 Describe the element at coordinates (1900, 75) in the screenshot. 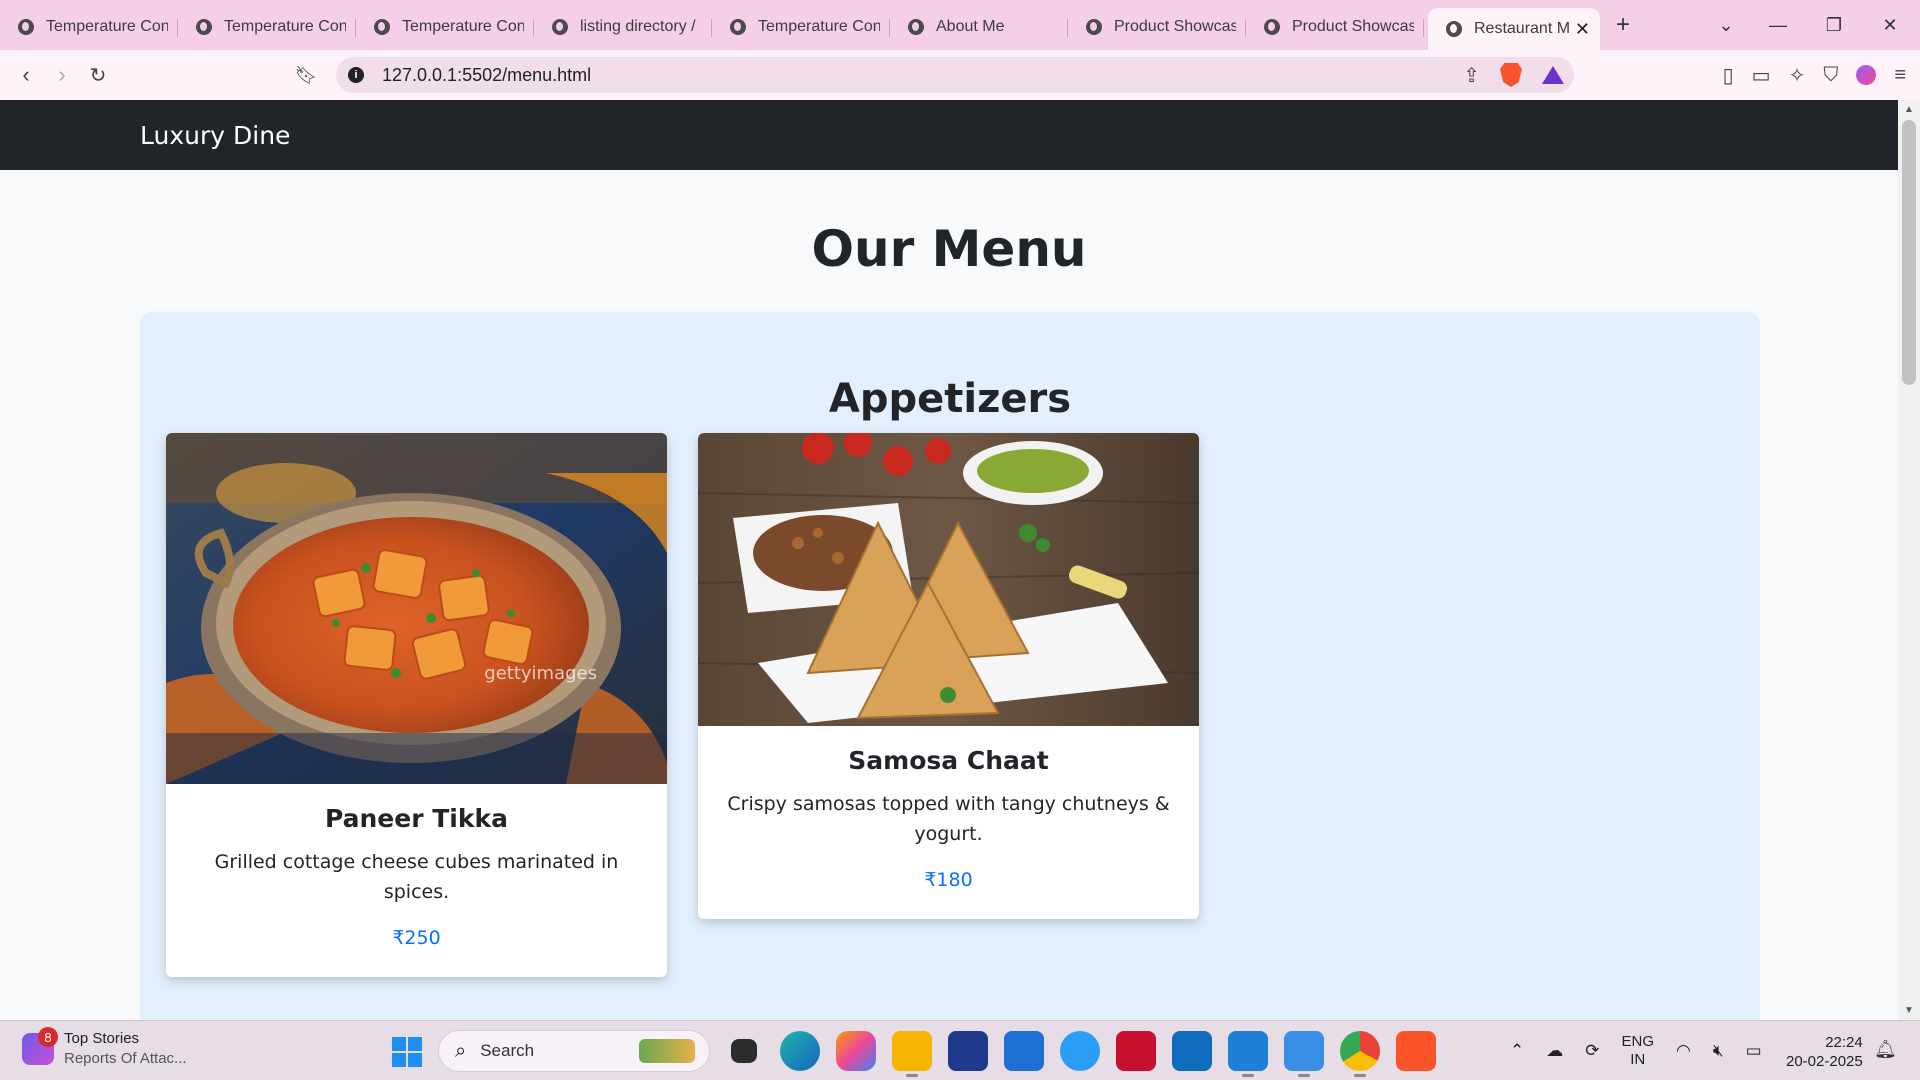

I see `hamburger-menu-icon: ≡` at that location.